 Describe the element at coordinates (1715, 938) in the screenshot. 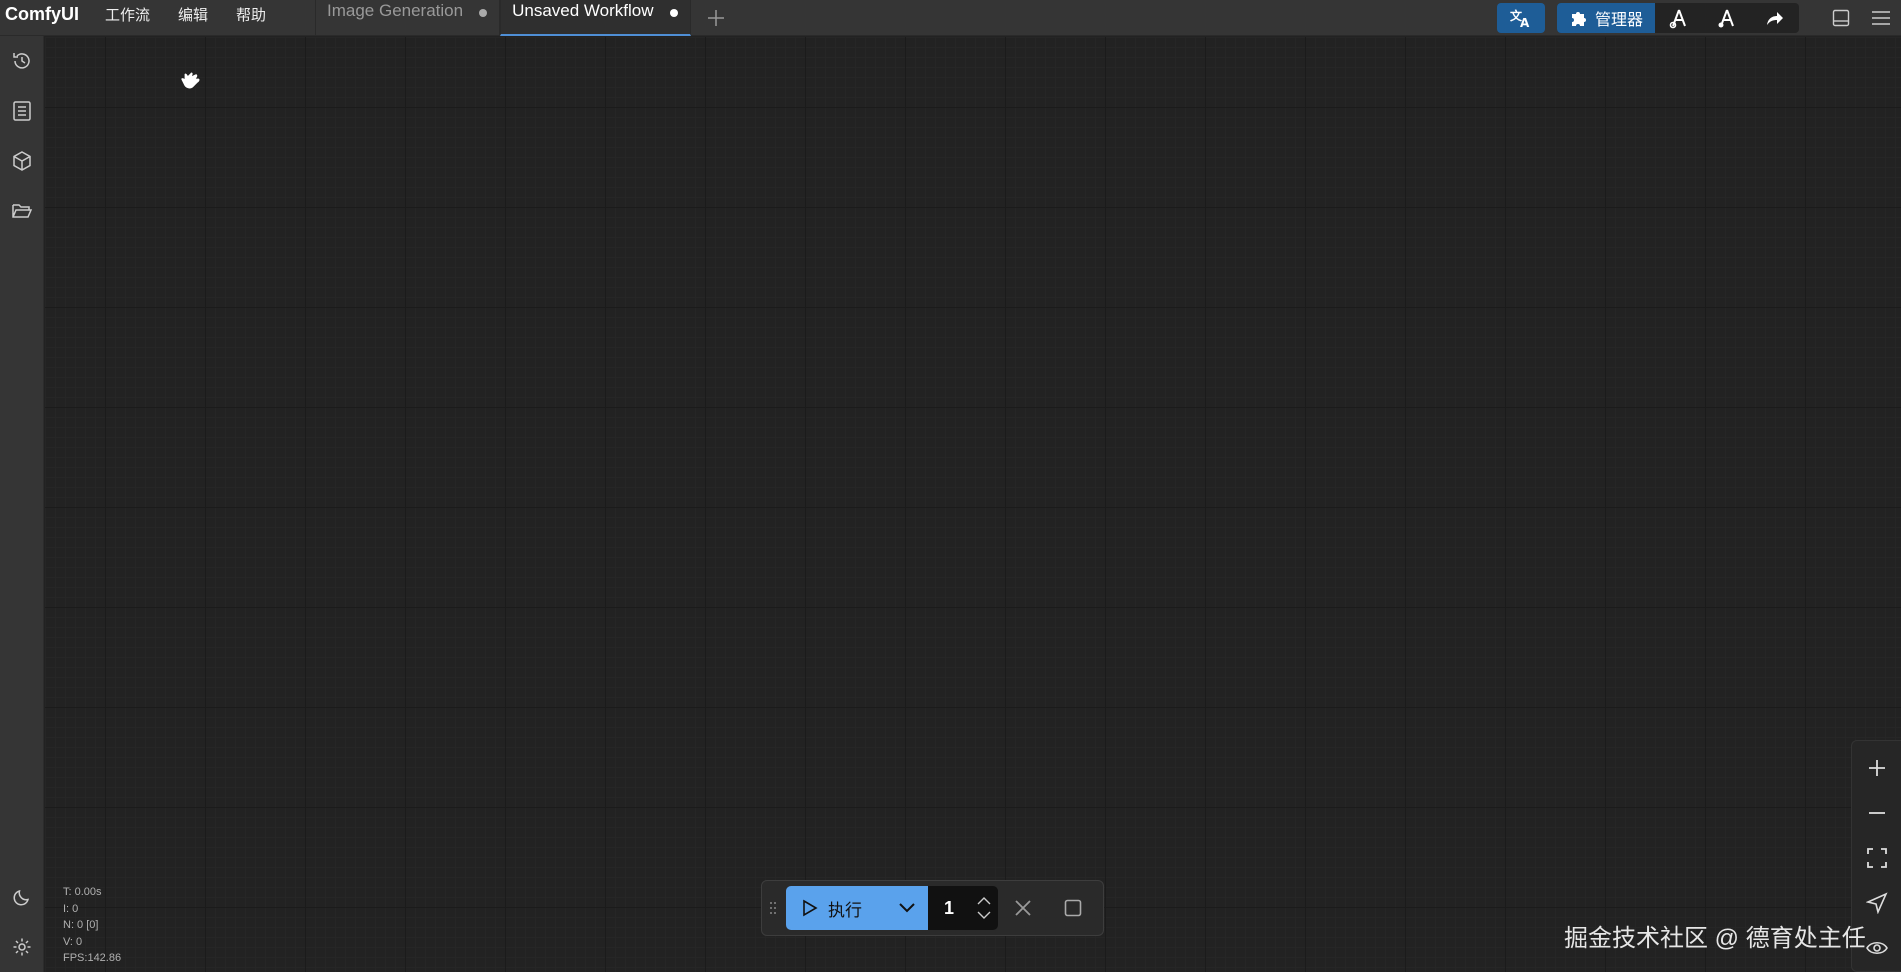

I see `watermark-text: 掘金技术社区 @ 德育处主任` at that location.